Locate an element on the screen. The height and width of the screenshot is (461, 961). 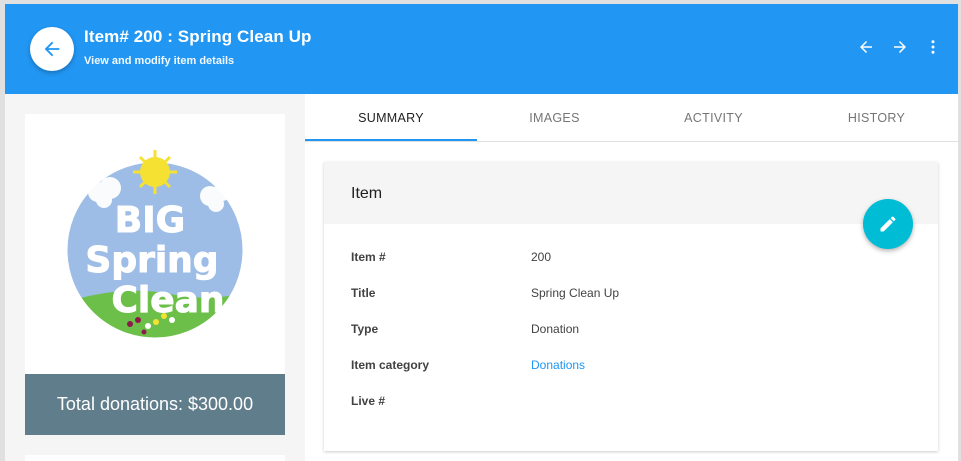
secondary-card is located at coordinates (155, 458).